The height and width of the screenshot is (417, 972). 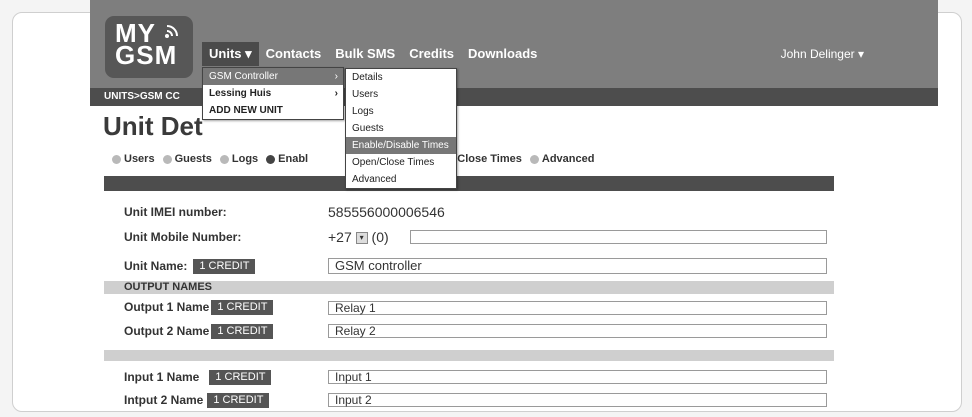 What do you see at coordinates (577, 331) in the screenshot?
I see `output2-input: Relay 2` at bounding box center [577, 331].